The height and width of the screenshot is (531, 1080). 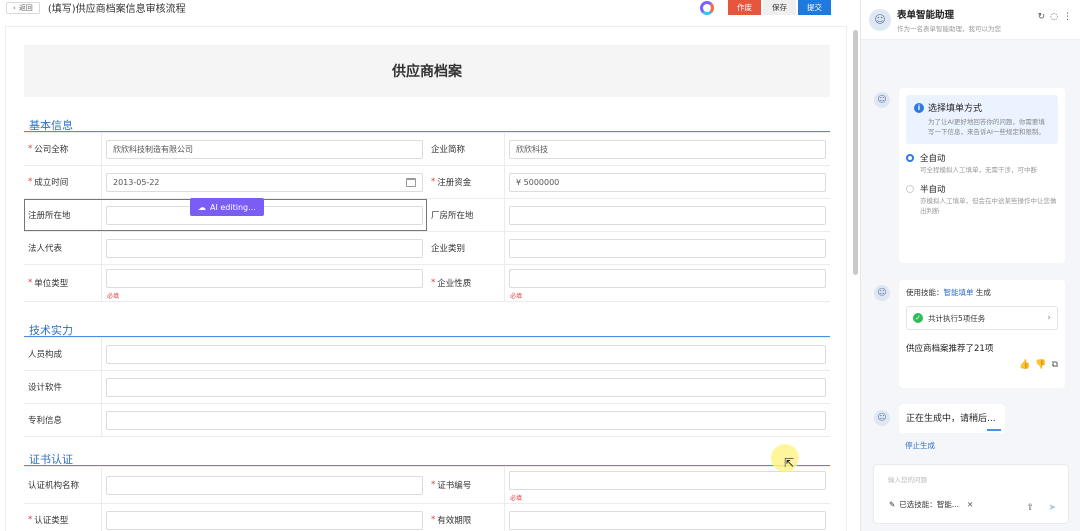 What do you see at coordinates (1030, 508) in the screenshot?
I see `upload-icon: ⇧` at bounding box center [1030, 508].